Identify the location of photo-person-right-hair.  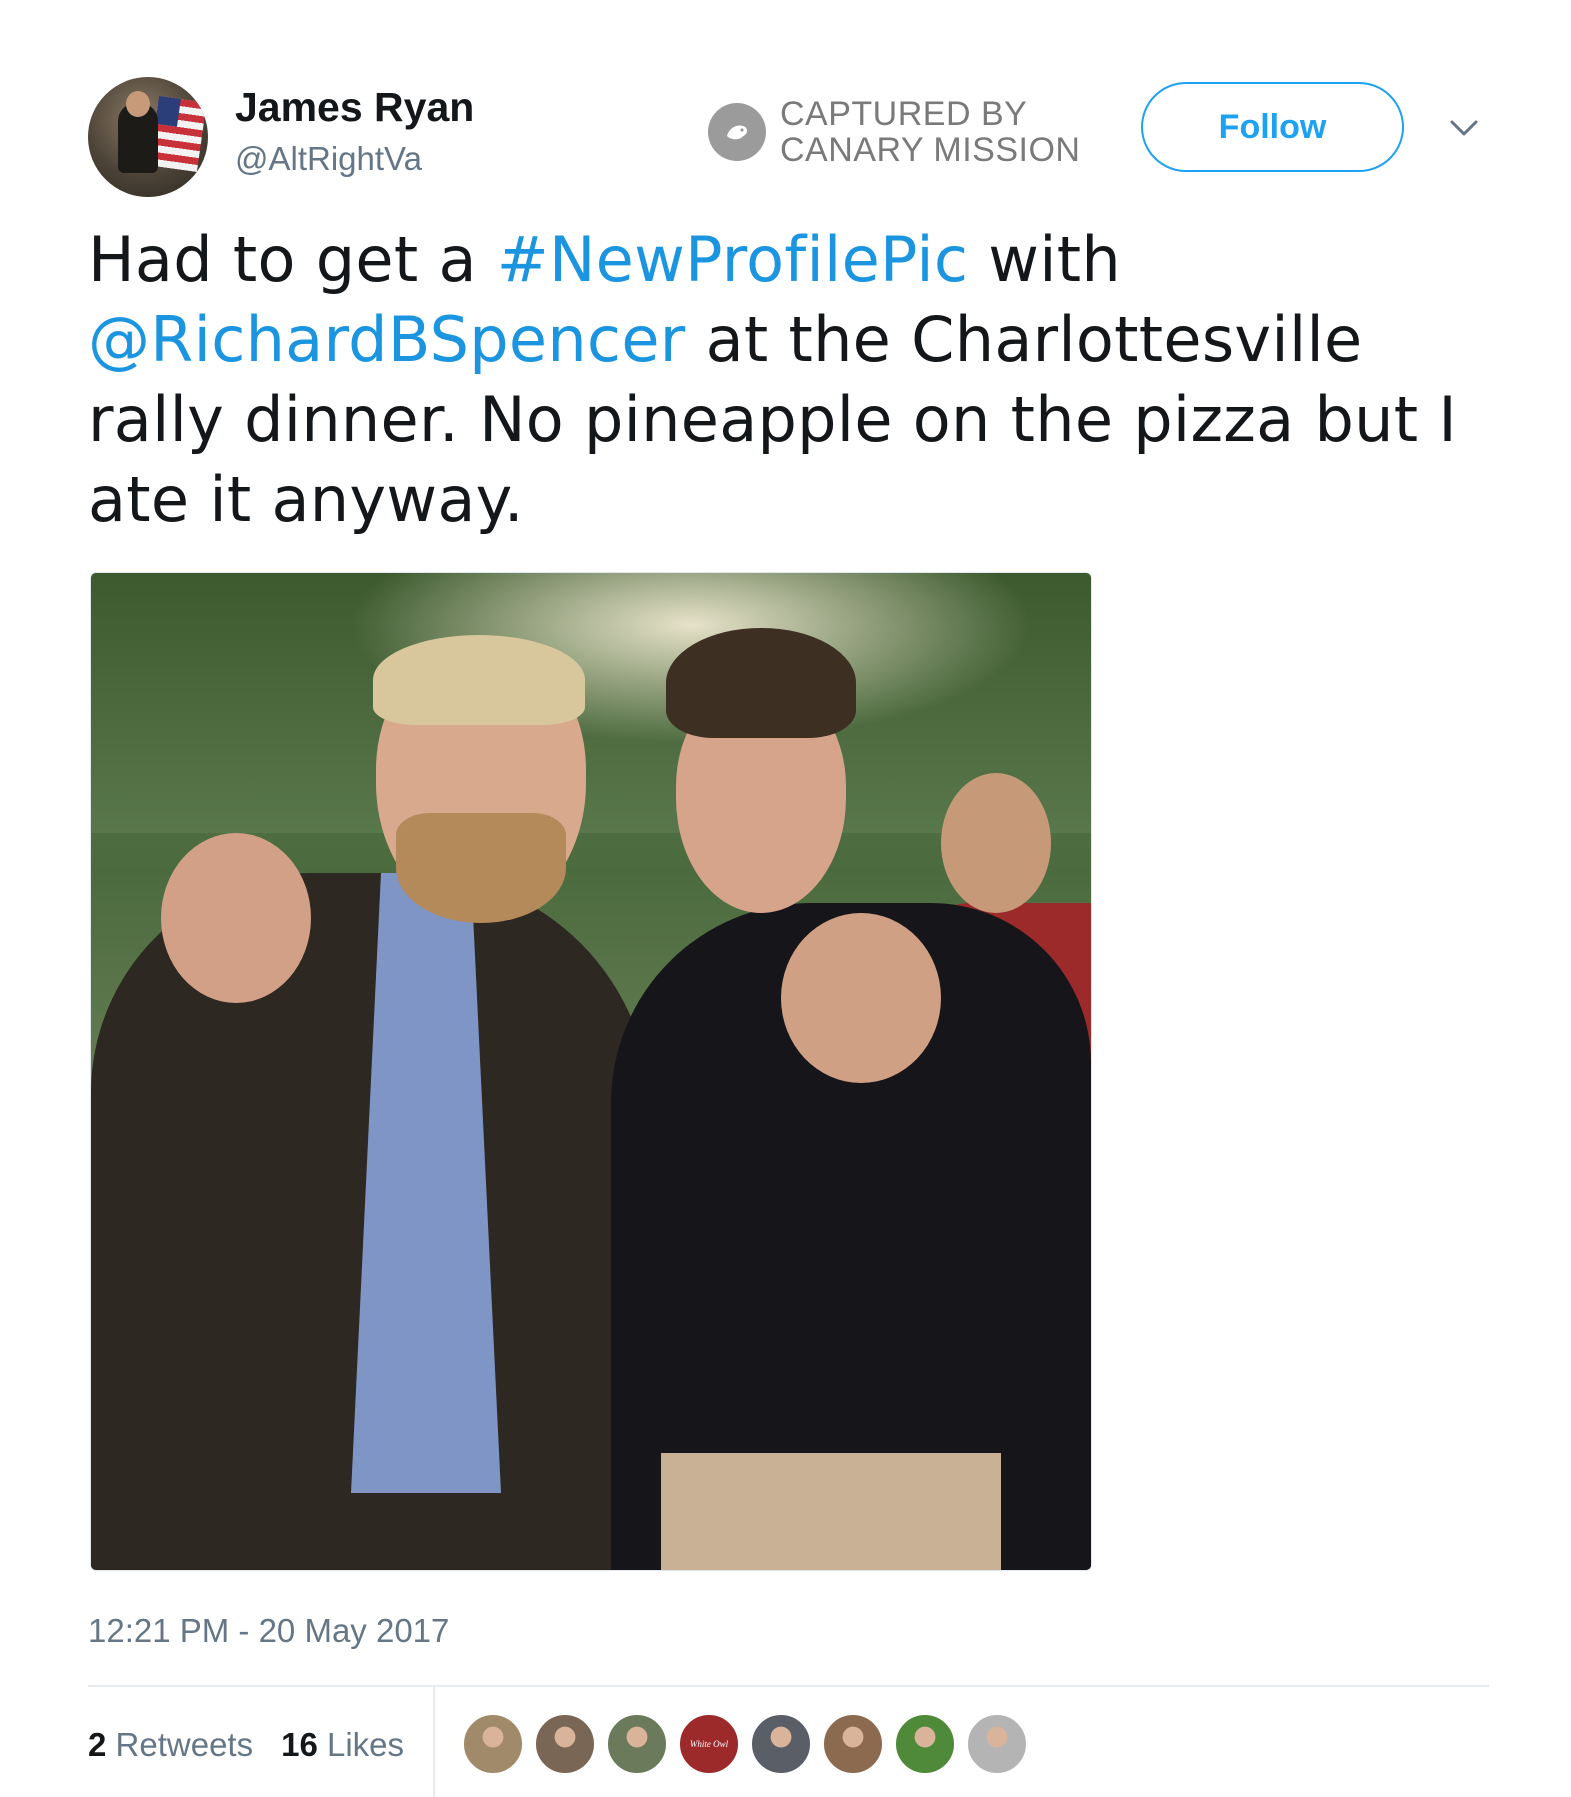
(761, 683).